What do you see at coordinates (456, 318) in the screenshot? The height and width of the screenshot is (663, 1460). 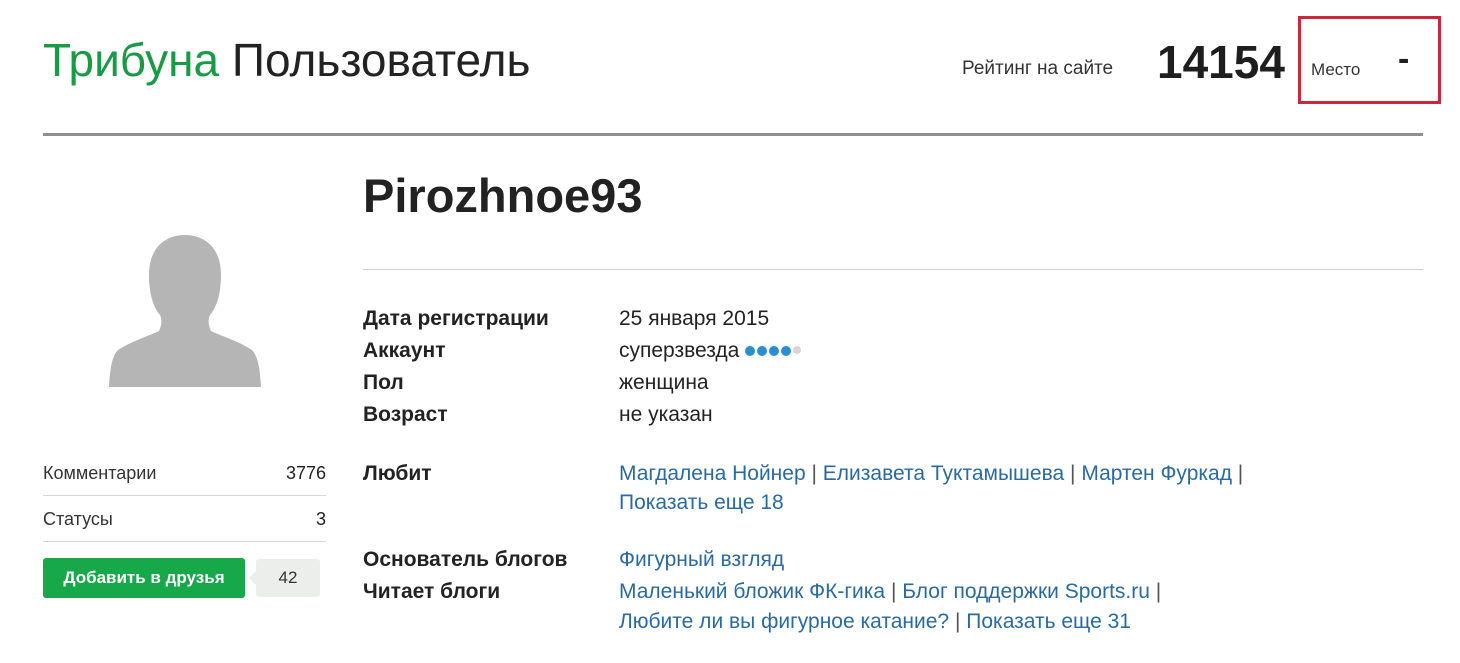 I see `registration-label: Дата регистрации` at bounding box center [456, 318].